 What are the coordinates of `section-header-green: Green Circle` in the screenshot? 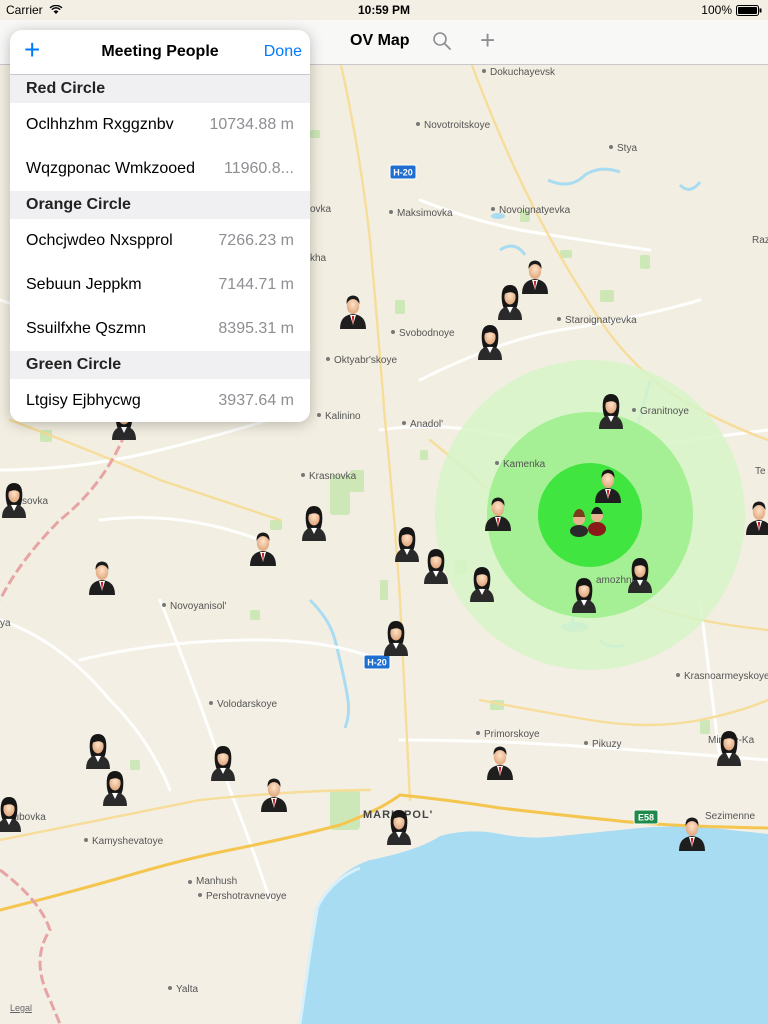 It's located at (160, 365).